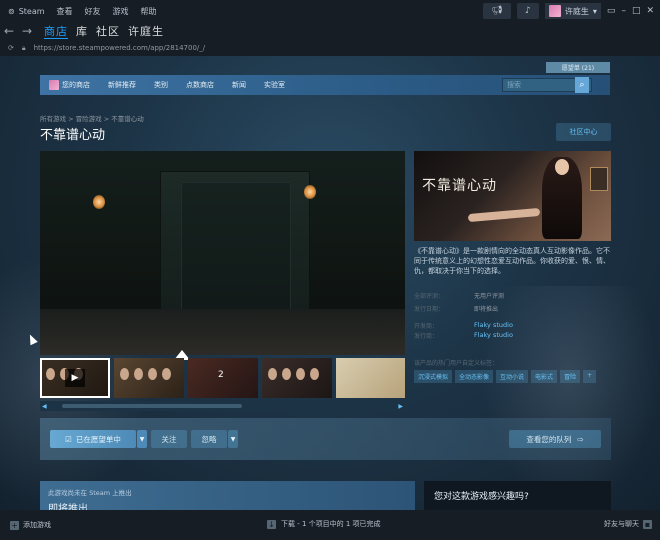 This screenshot has width=660, height=540. Describe the element at coordinates (456, 363) in the screenshot. I see `tags-label: 该产品的热门用户自定义标签：` at that location.